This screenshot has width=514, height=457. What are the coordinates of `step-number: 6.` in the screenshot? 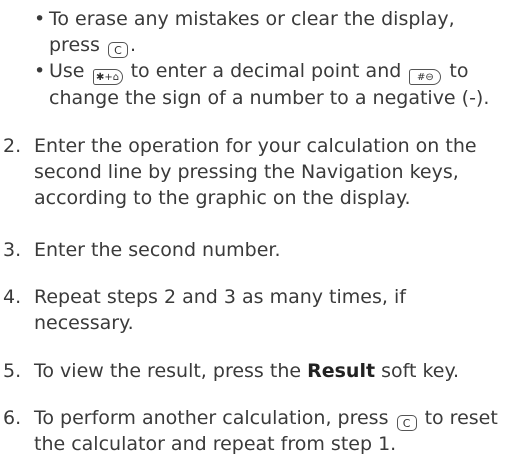 It's located at (12, 418).